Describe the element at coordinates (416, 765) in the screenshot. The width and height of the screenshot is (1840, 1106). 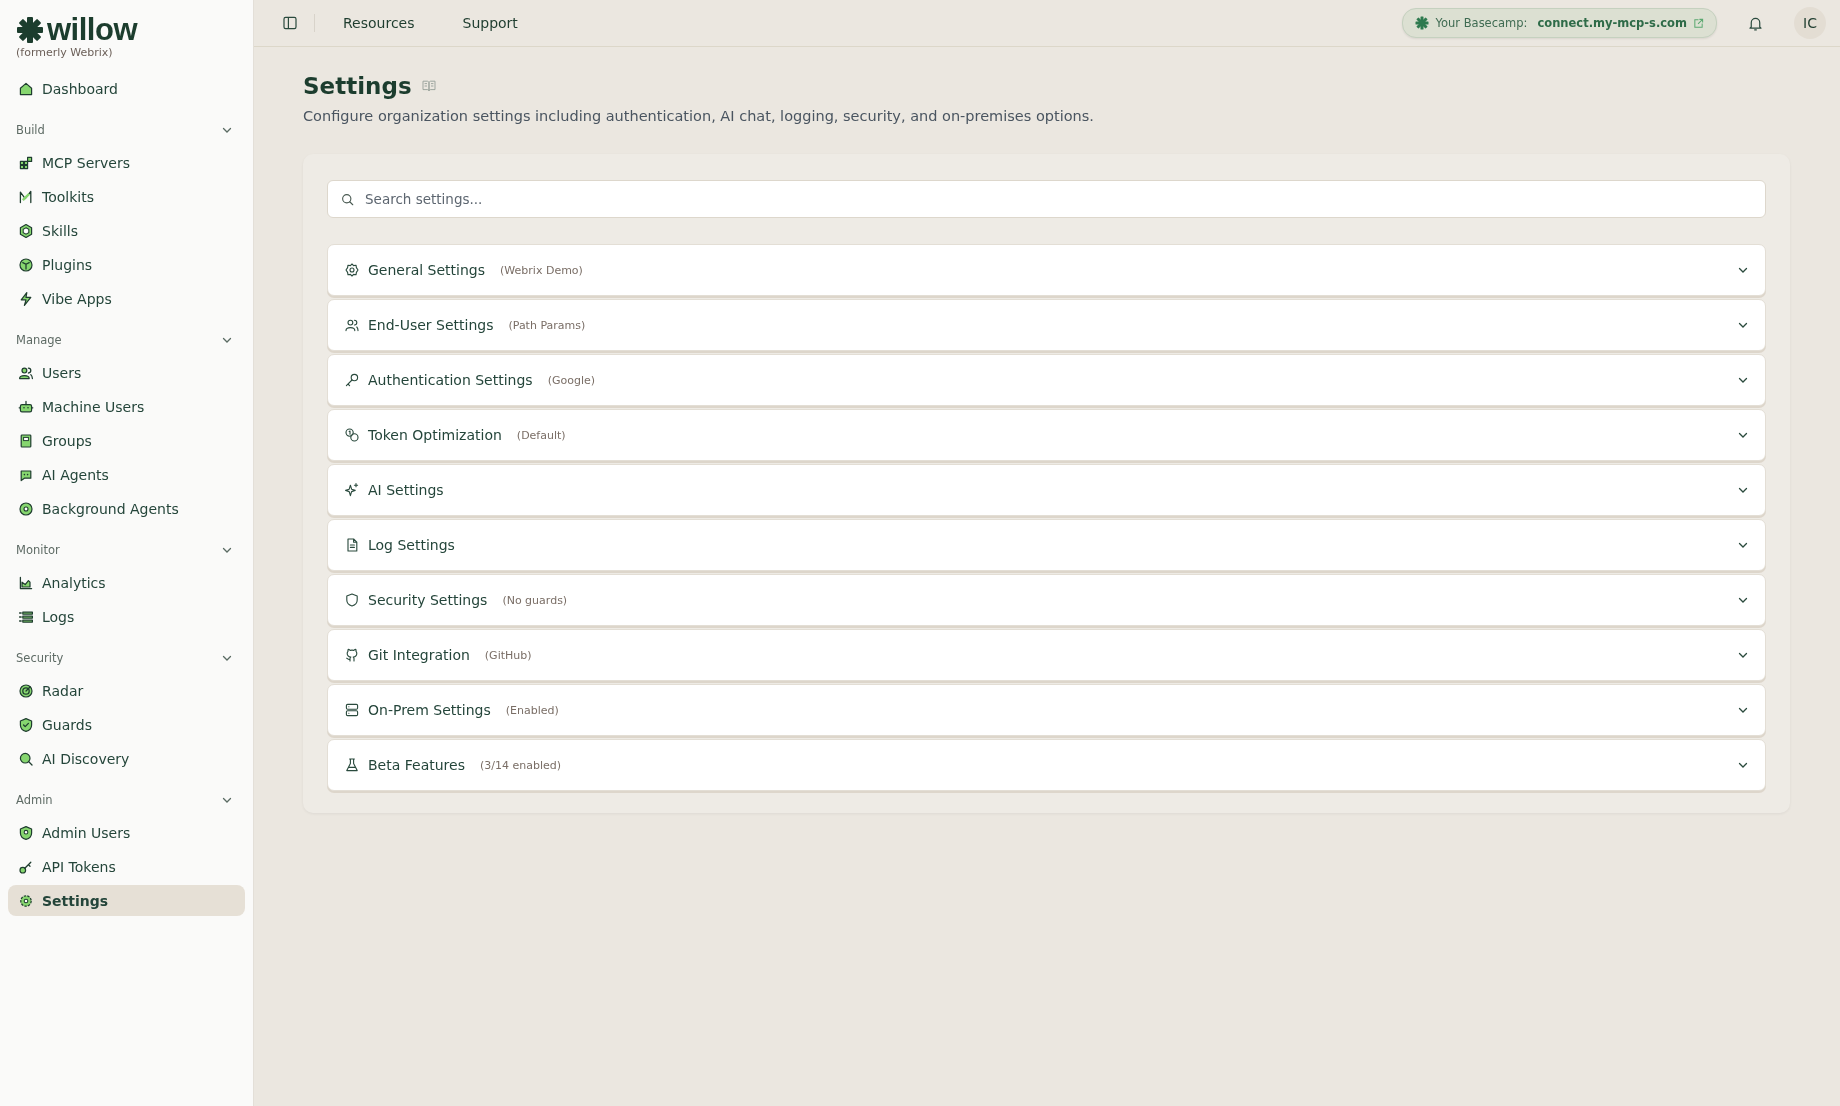
I see `section-title: Beta Features` at that location.